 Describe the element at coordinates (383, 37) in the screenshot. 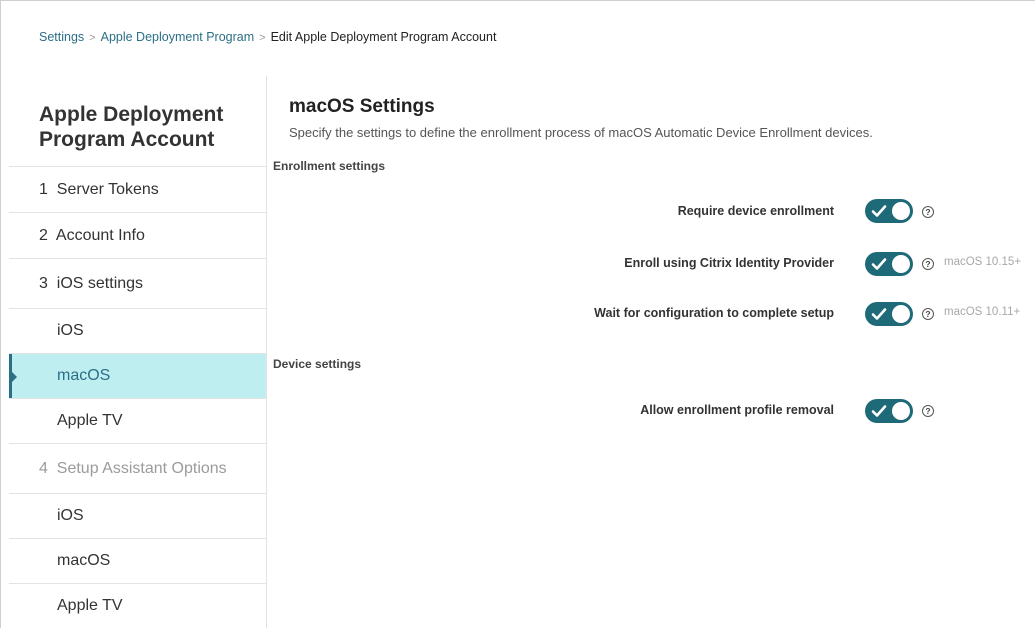

I see `breadcrumb-current: Edit Apple Deployment Program Account` at that location.